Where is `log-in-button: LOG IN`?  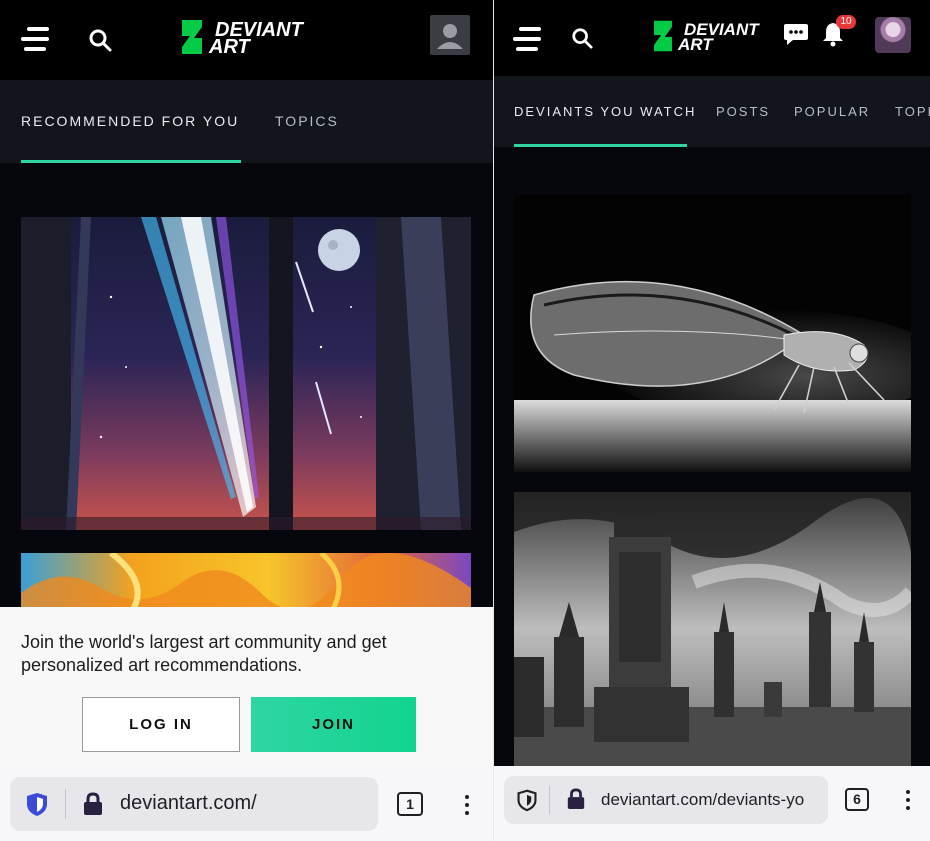 log-in-button: LOG IN is located at coordinates (161, 724).